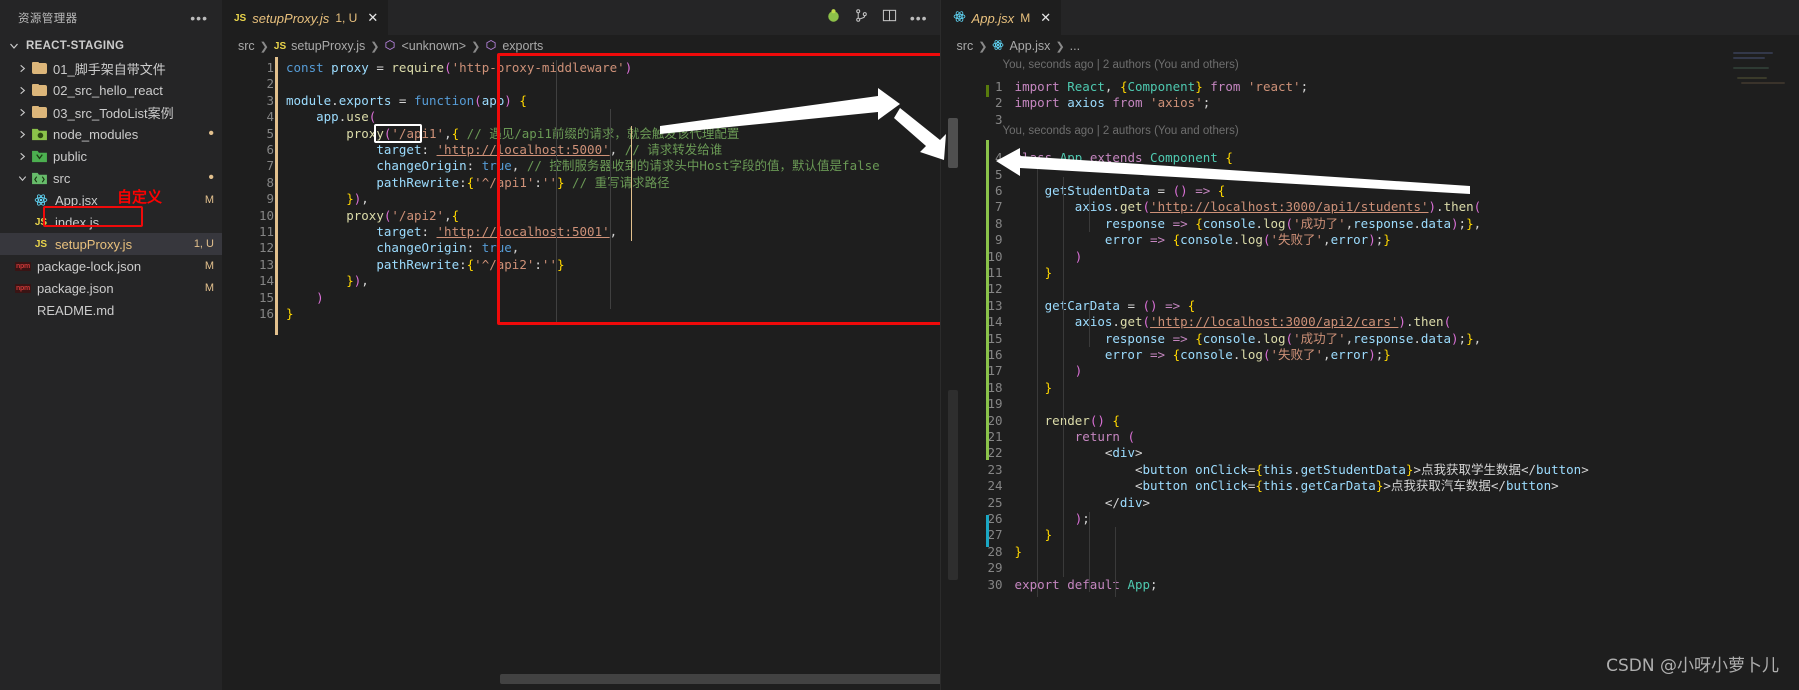 The height and width of the screenshot is (690, 1799). I want to click on code-line: pathRewrite:{'^/api2':''}, so click(425, 265).